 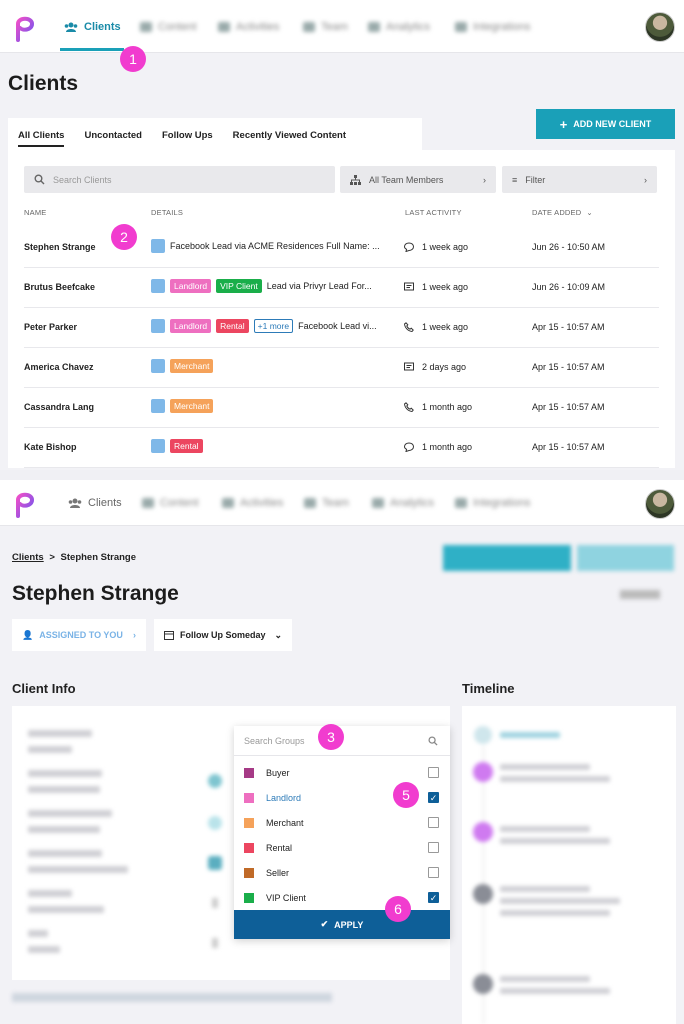 What do you see at coordinates (98, 557) in the screenshot?
I see `breadcrumb-current: Stephen Strange` at bounding box center [98, 557].